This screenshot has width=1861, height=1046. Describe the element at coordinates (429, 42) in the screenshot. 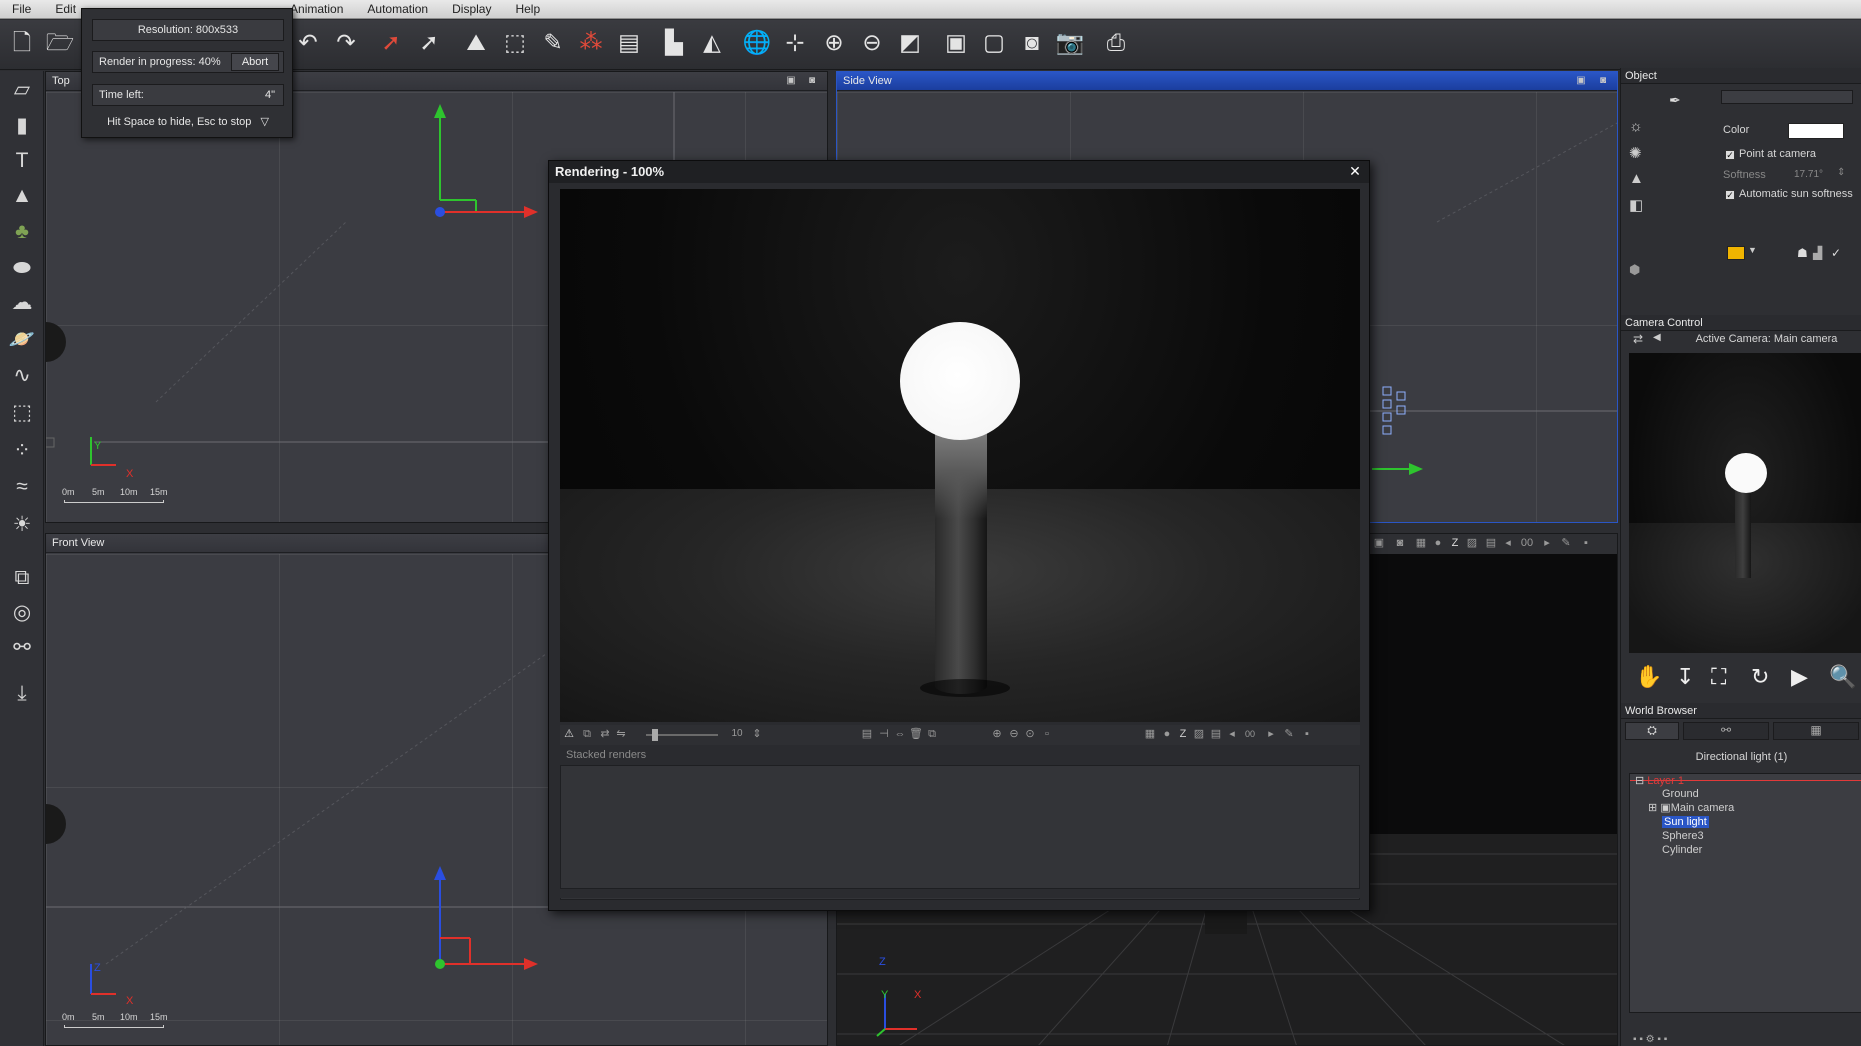

I see `multi-select-icon: ➚` at that location.